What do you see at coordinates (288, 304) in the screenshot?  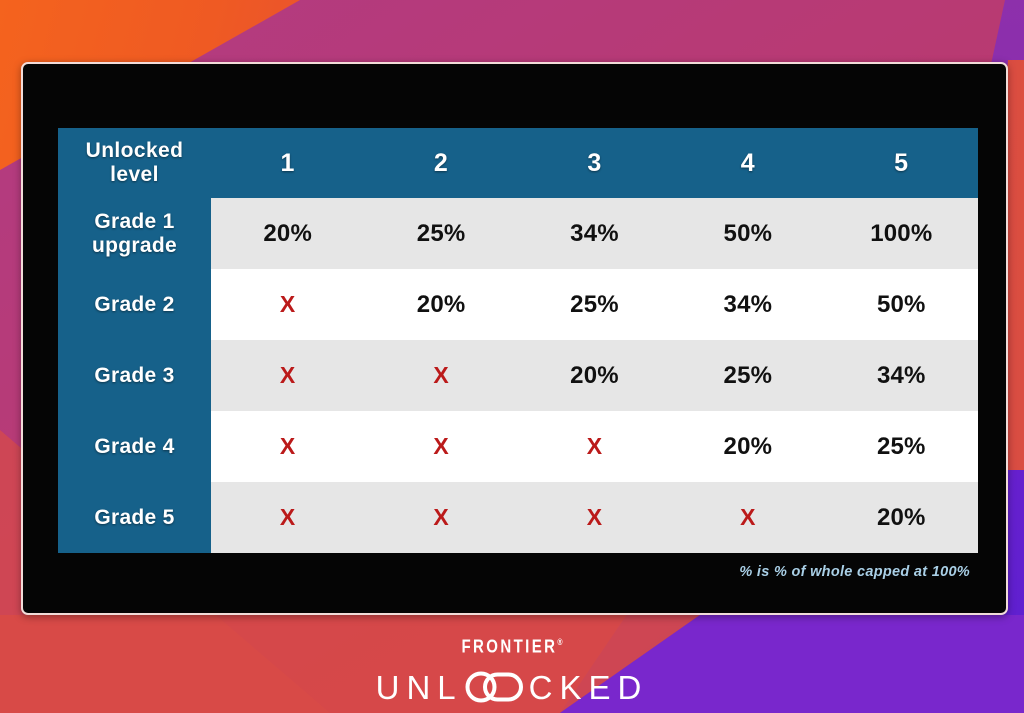 I see `cell-grade2-level1: X` at bounding box center [288, 304].